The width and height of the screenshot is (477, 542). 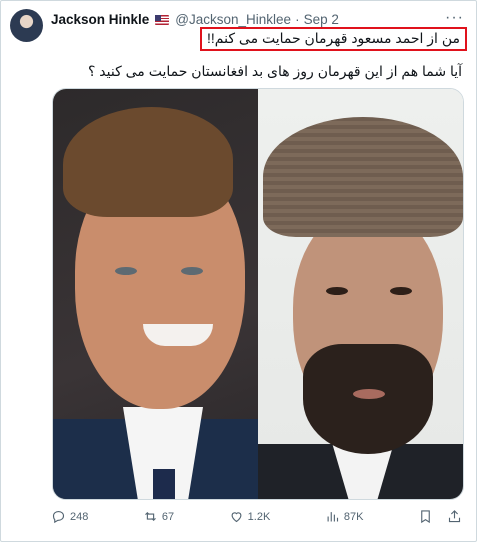 I want to click on beard-shape, so click(x=368, y=399).